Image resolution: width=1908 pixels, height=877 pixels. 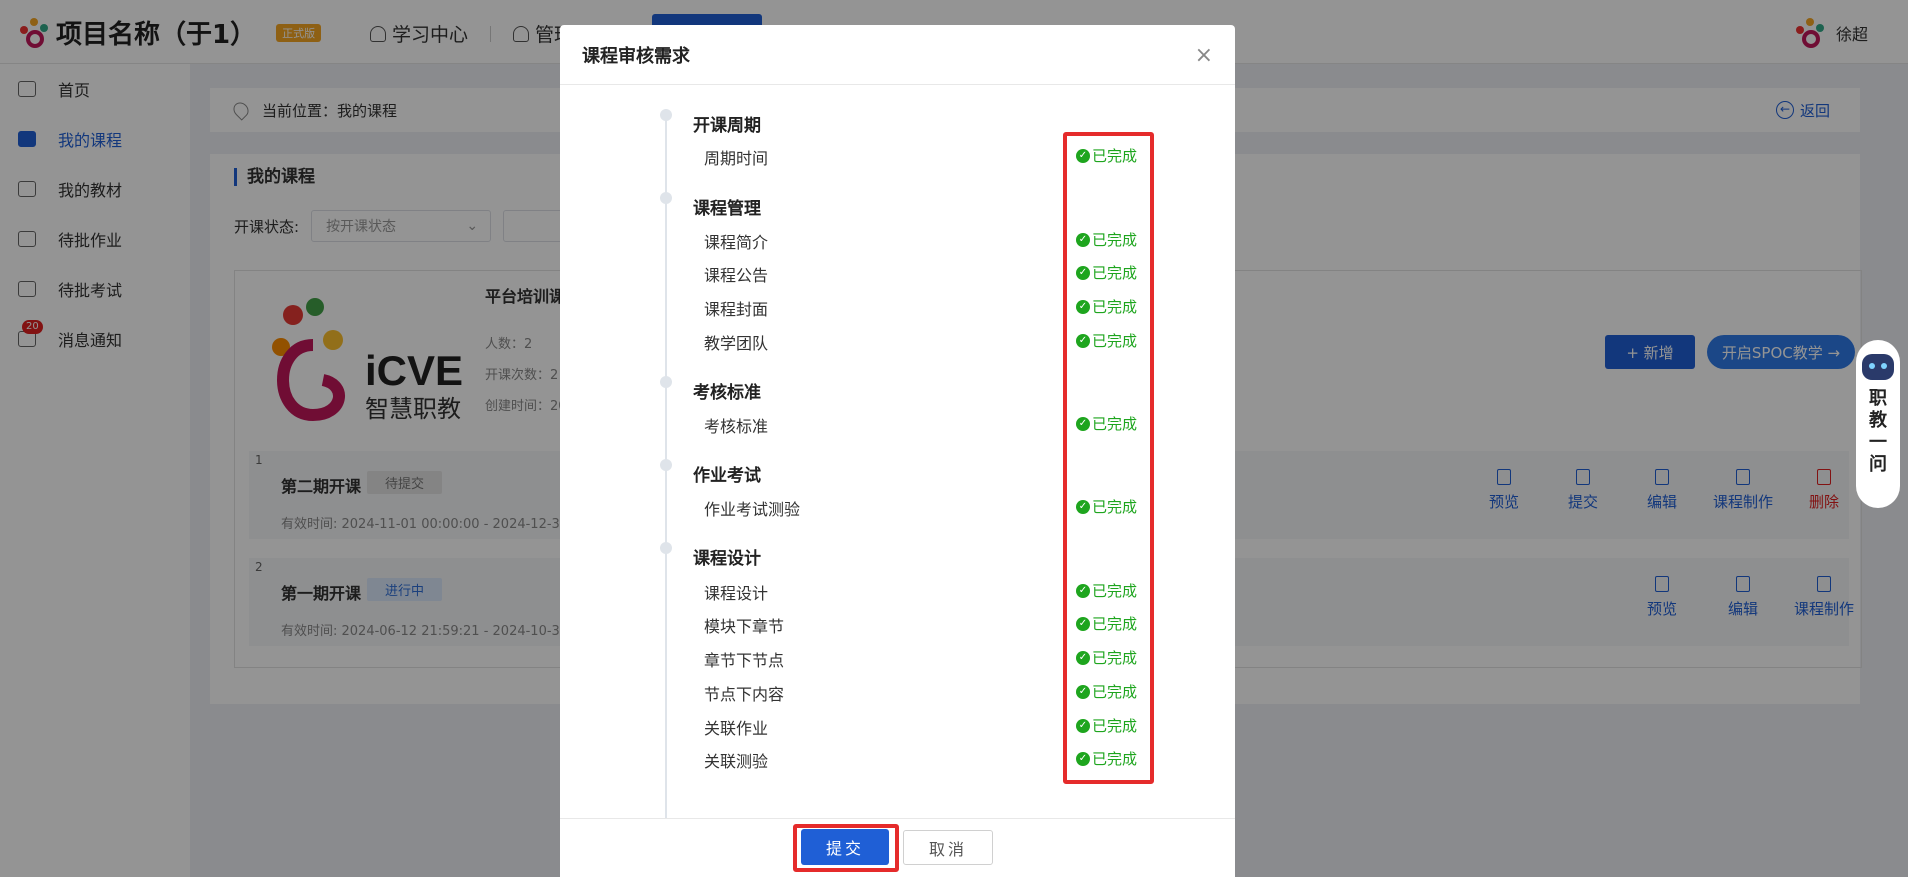 What do you see at coordinates (727, 476) in the screenshot?
I see `section-title: 作业考试` at bounding box center [727, 476].